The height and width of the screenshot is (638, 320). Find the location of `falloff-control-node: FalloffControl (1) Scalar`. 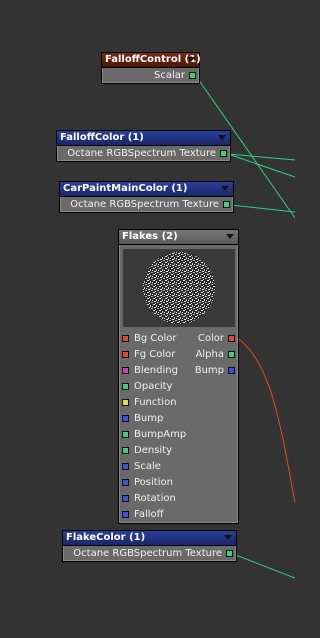

falloff-control-node: FalloffControl (1) Scalar is located at coordinates (151, 68).